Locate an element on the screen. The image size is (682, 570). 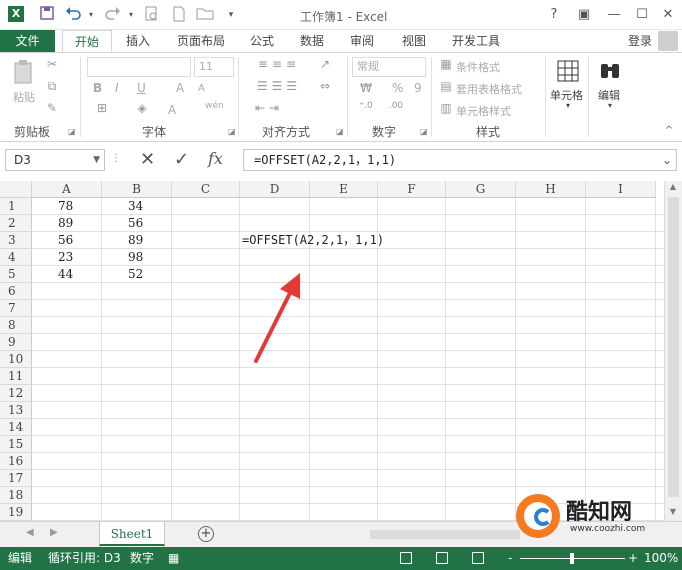
sheet-tab-sheet1: Sheet1 is located at coordinates (132, 534).